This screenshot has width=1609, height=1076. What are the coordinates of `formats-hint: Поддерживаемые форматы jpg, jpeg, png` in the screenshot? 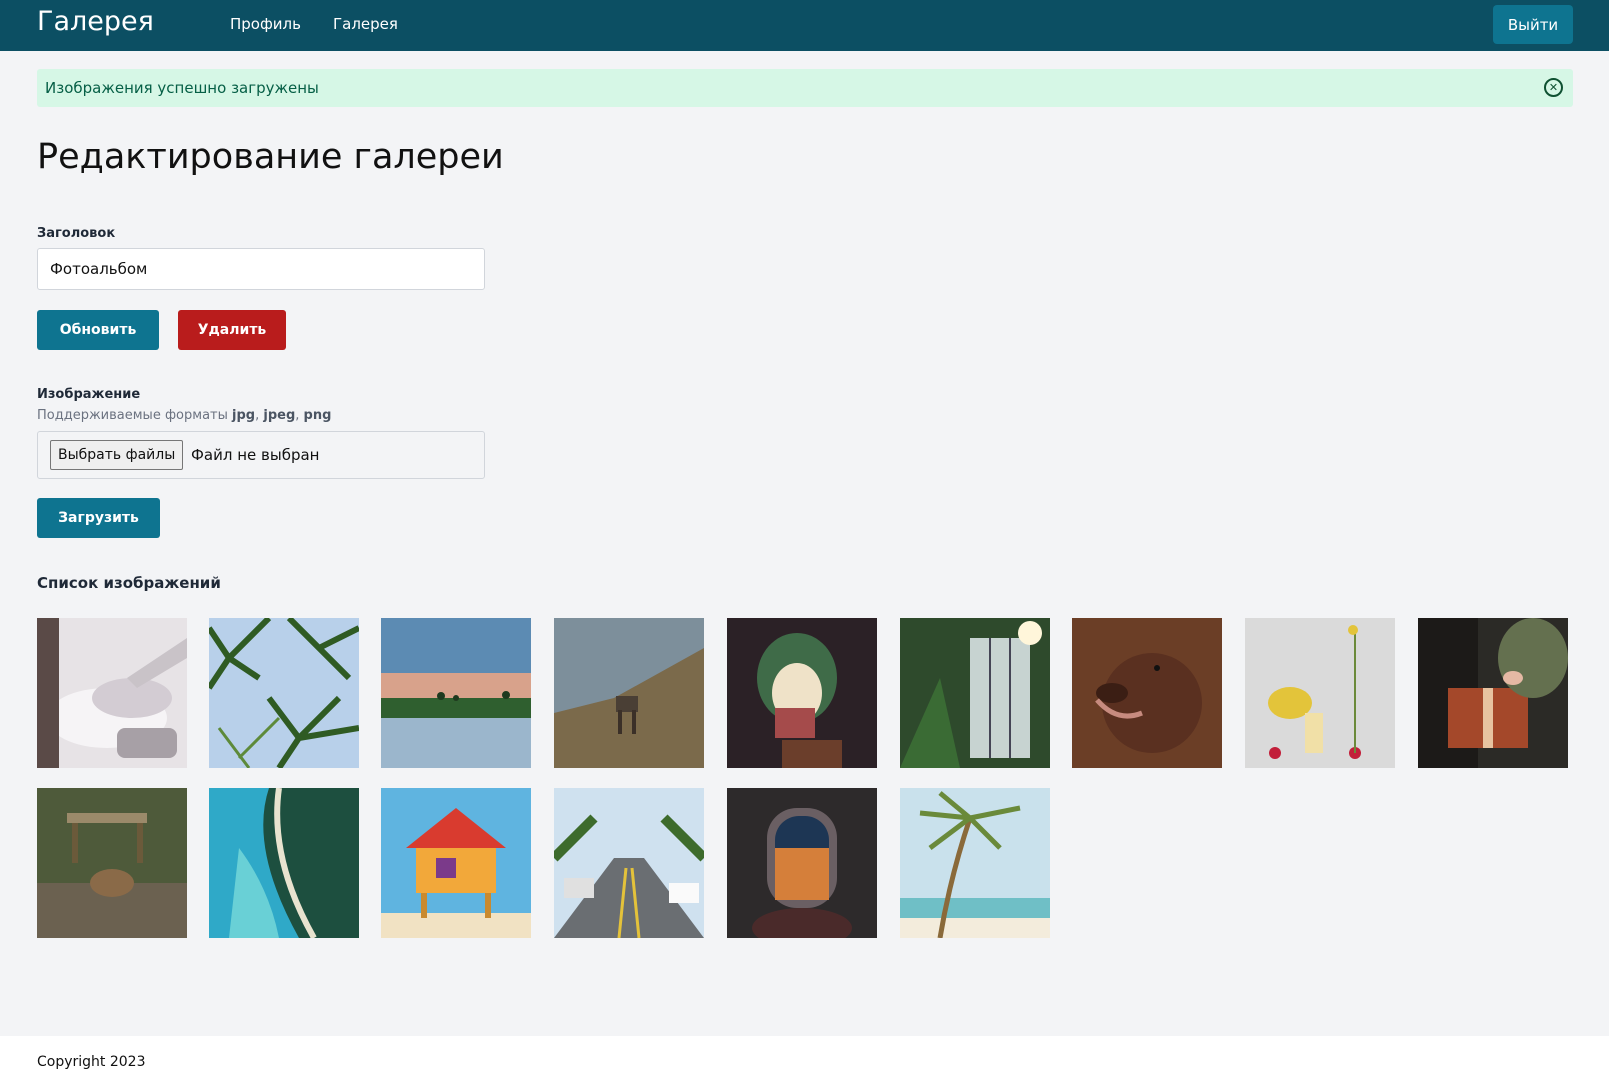 It's located at (184, 415).